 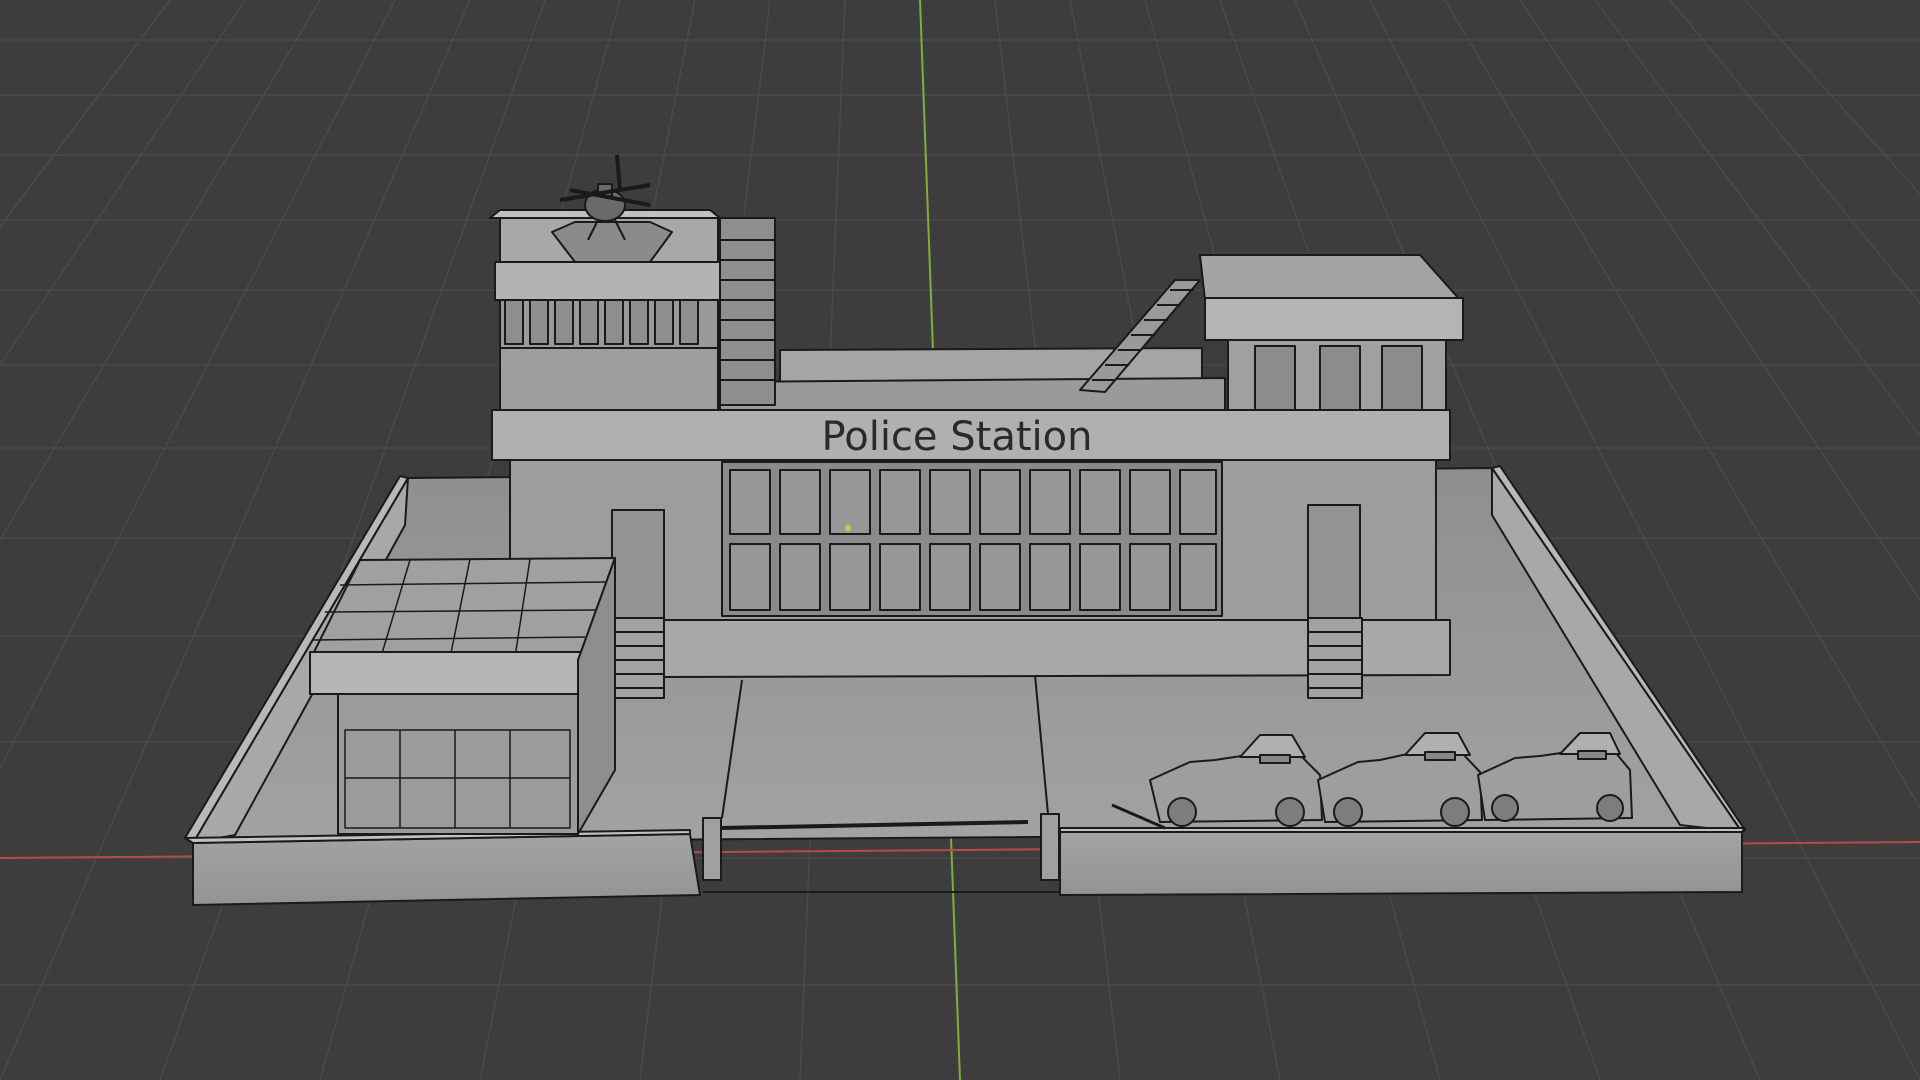 I want to click on left-entrance-steps, so click(x=638, y=658).